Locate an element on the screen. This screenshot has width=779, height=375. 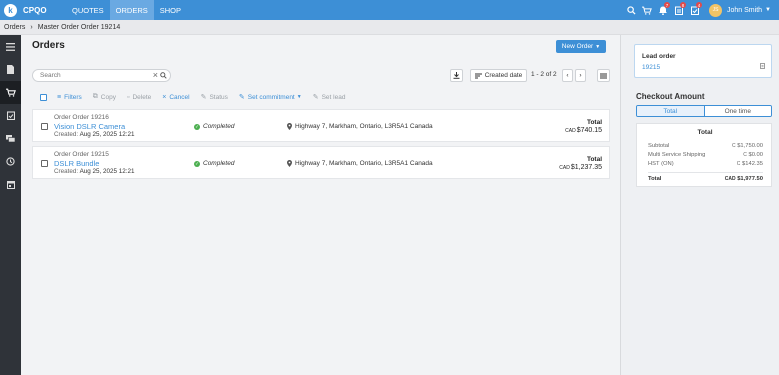
avatar: JS is located at coordinates (716, 10).